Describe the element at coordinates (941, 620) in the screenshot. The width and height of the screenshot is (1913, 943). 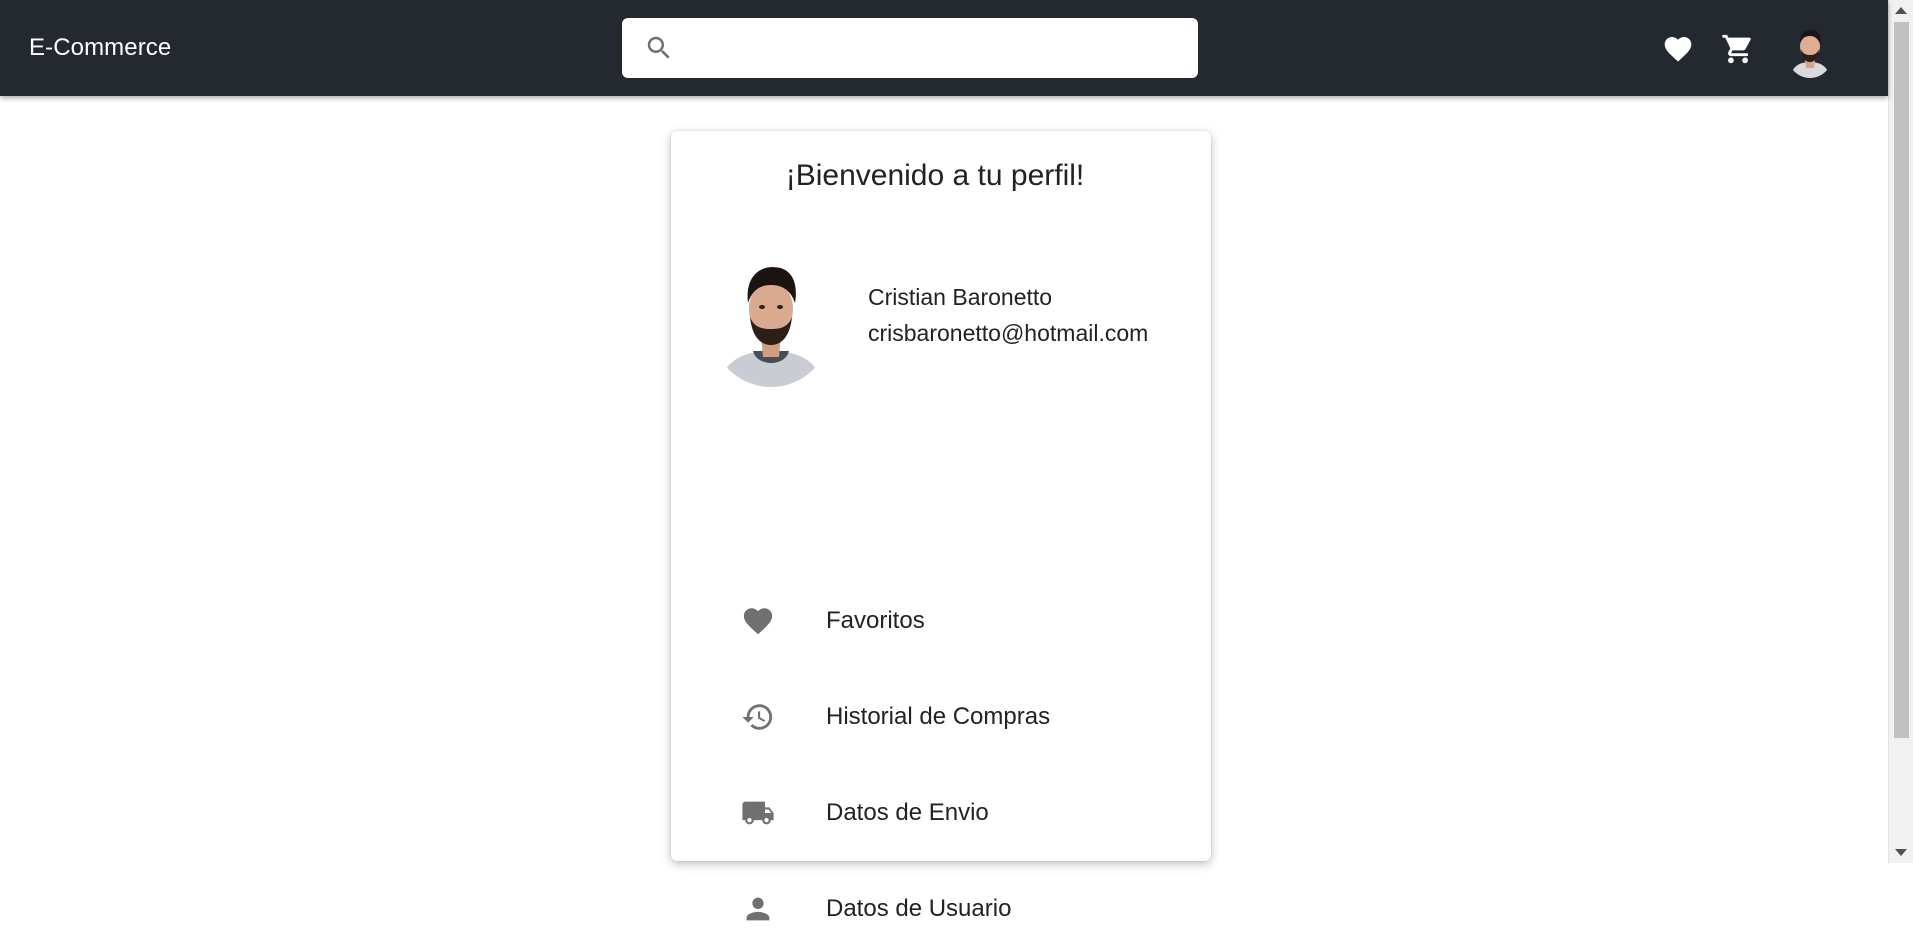
I see `menu-item-favoritos: Favoritos` at that location.